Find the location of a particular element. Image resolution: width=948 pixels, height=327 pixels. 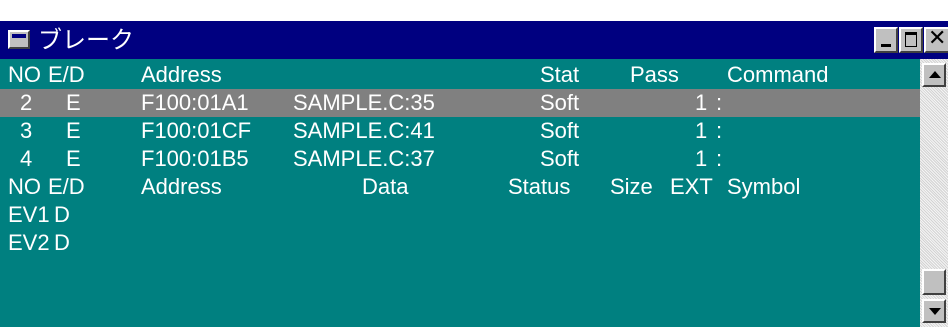

header-no: NO is located at coordinates (24, 74).